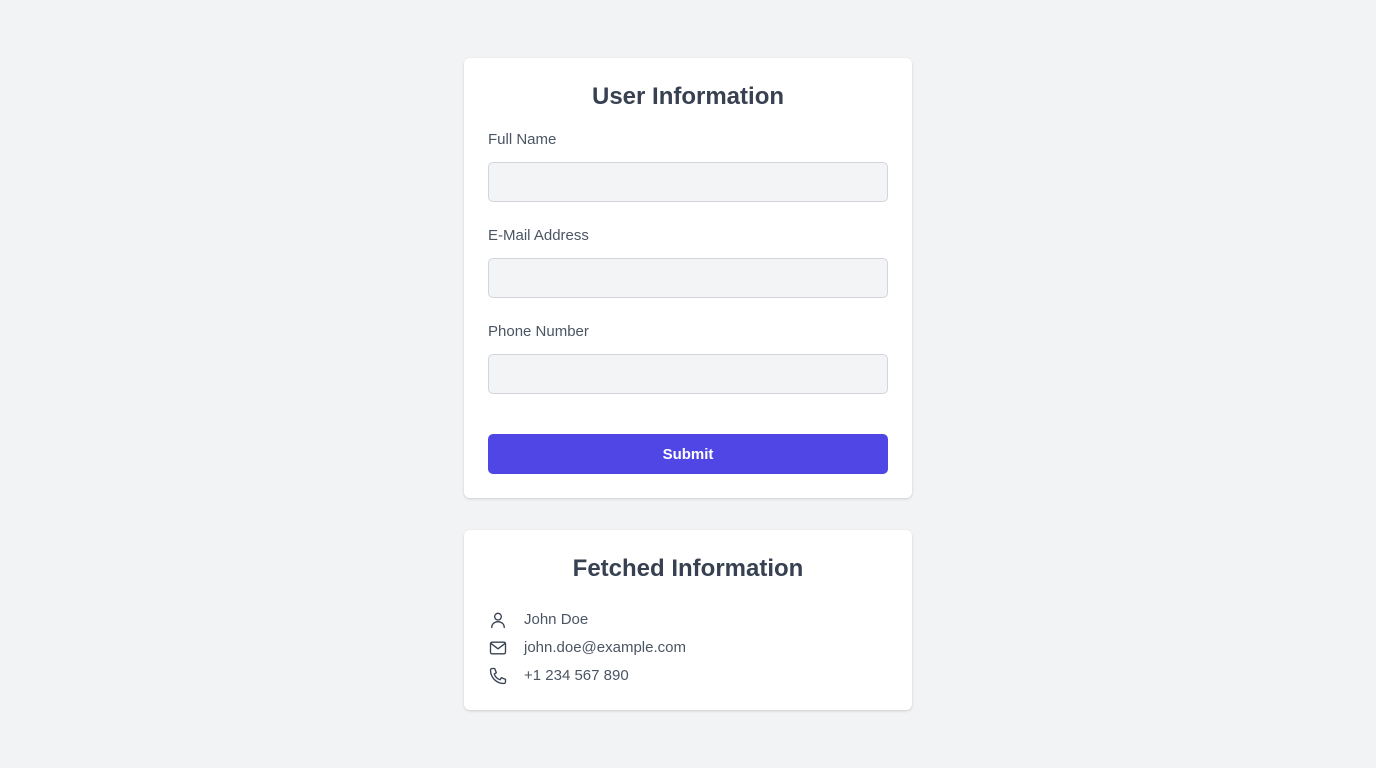 This screenshot has height=768, width=1376. What do you see at coordinates (498, 676) in the screenshot?
I see `phone-icon` at bounding box center [498, 676].